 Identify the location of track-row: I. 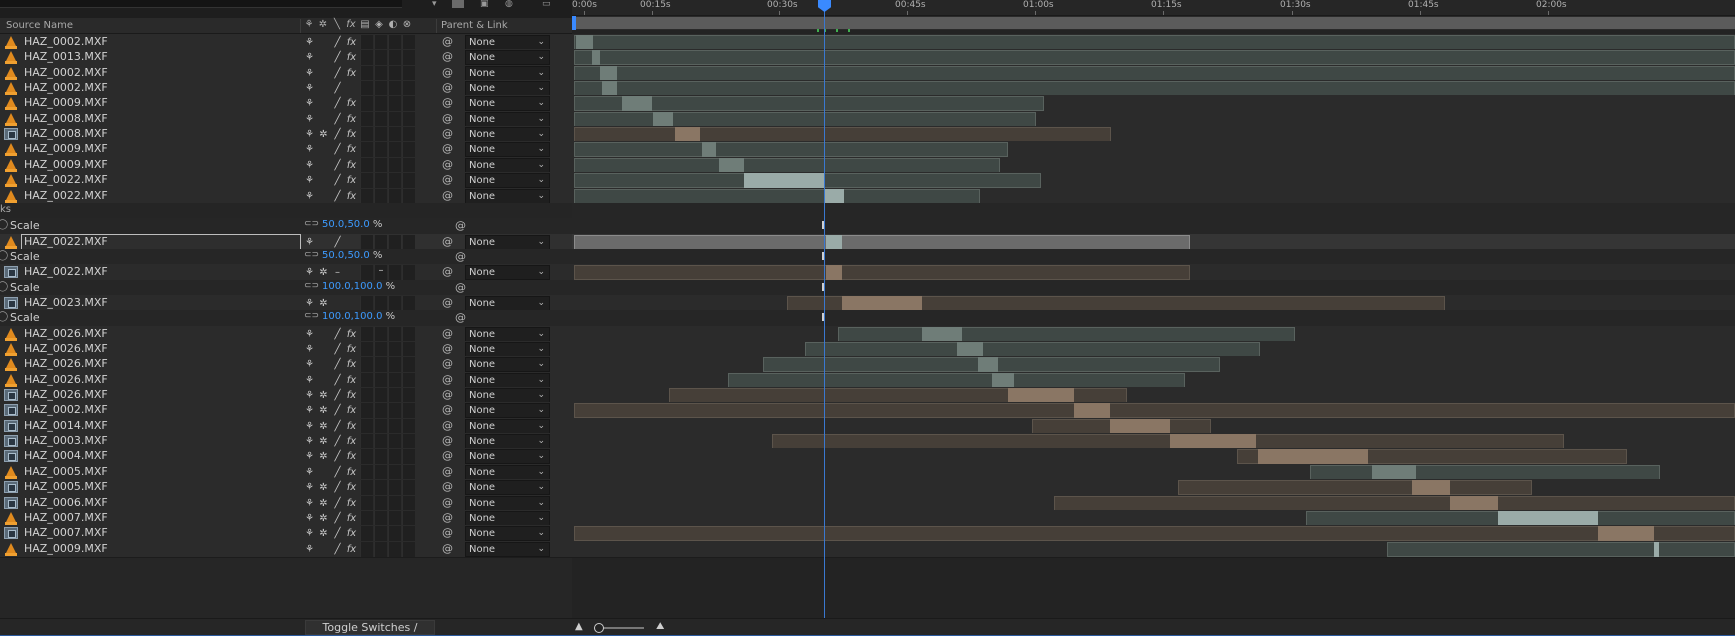
(1153, 226).